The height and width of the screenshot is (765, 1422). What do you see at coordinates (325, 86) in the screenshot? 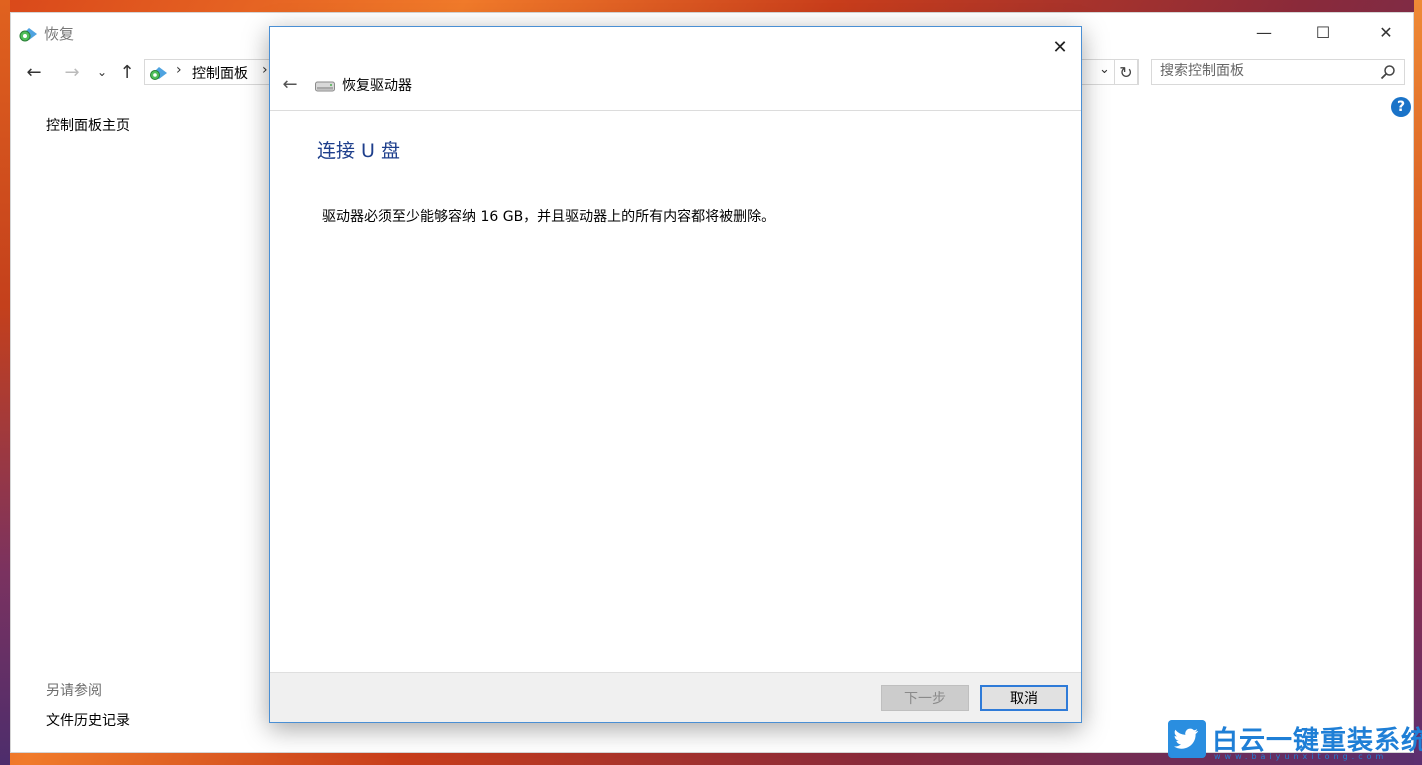
I see `usb-drive-icon` at bounding box center [325, 86].